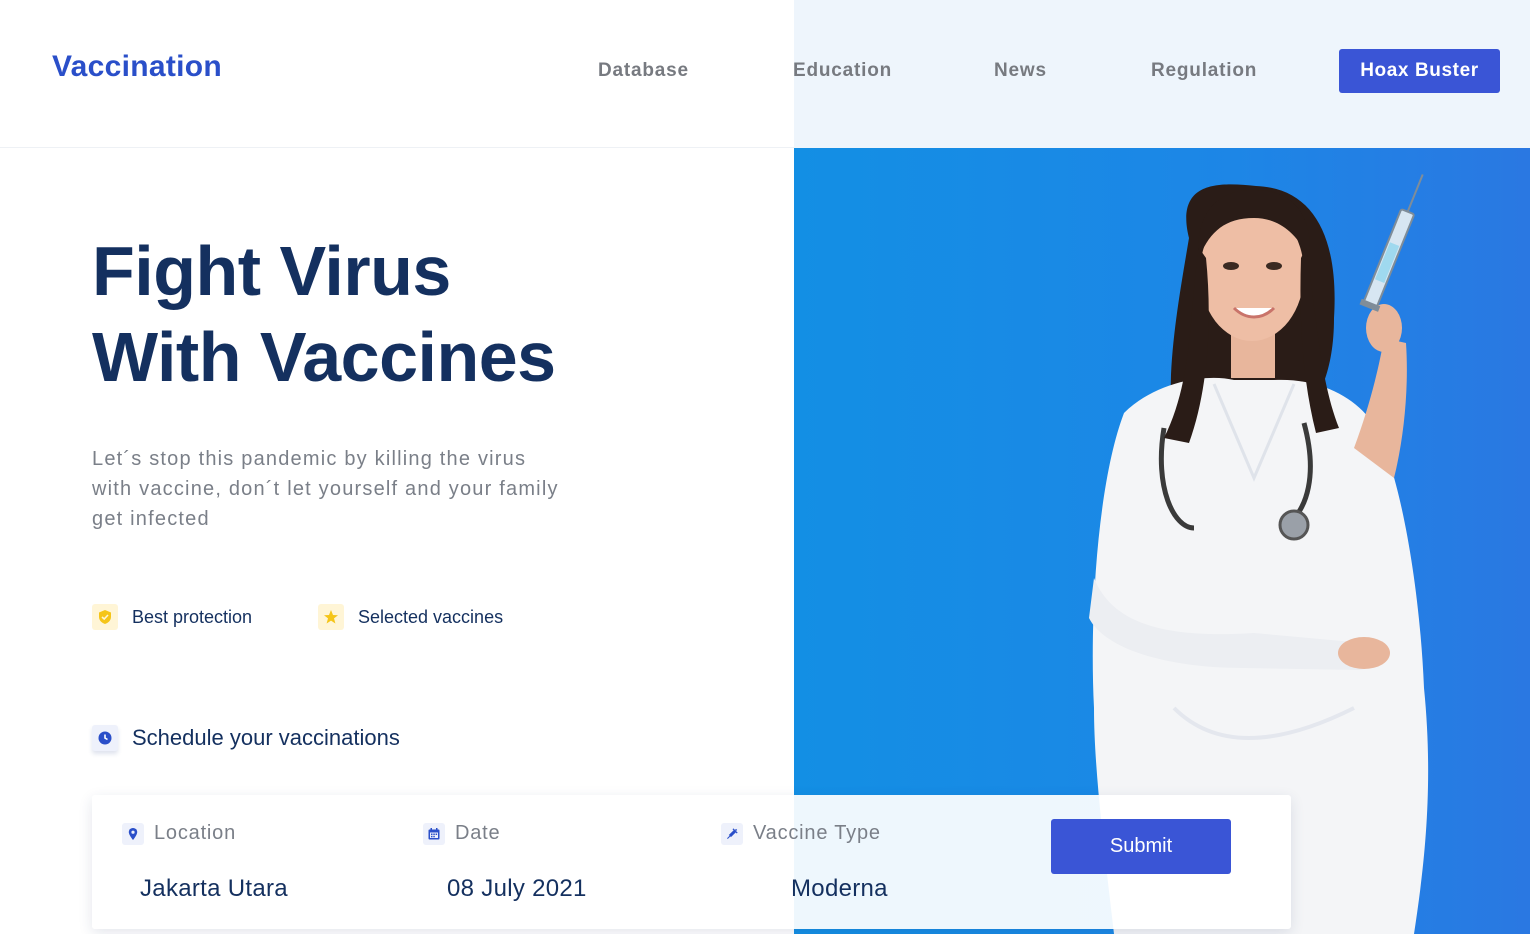 The width and height of the screenshot is (1530, 934). What do you see at coordinates (133, 833) in the screenshot?
I see `location-pin-icon` at bounding box center [133, 833].